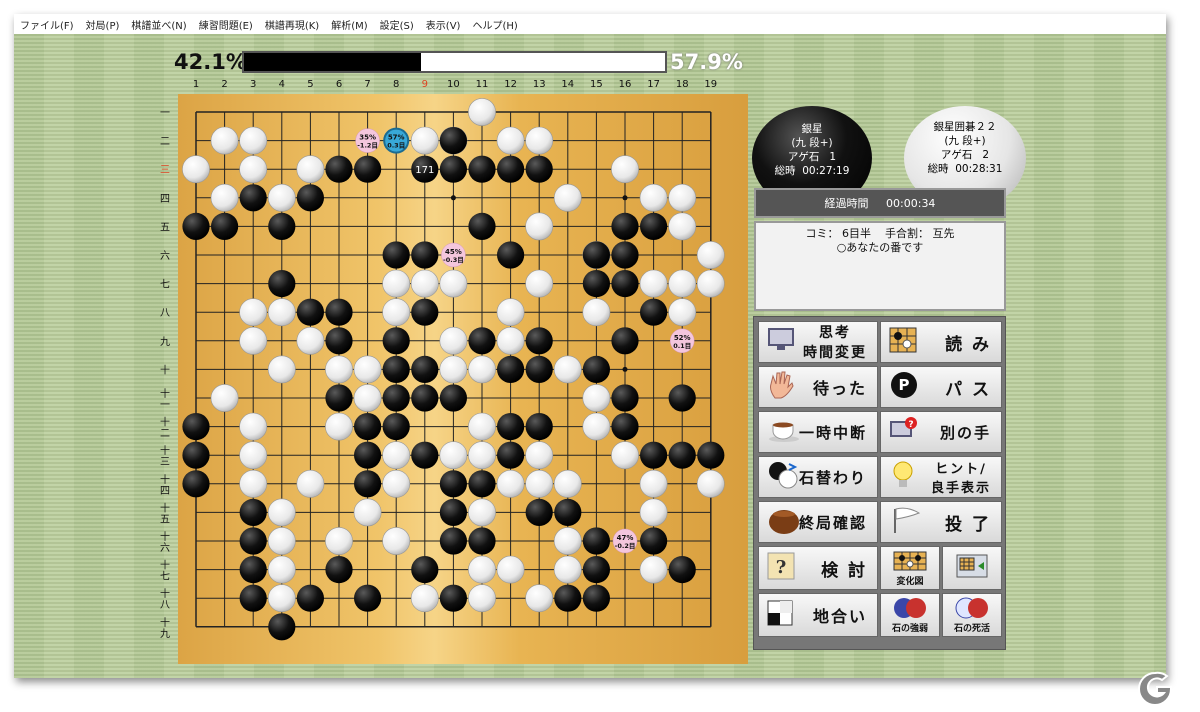  Describe the element at coordinates (941, 342) in the screenshot. I see `read-button: 読 み` at that location.